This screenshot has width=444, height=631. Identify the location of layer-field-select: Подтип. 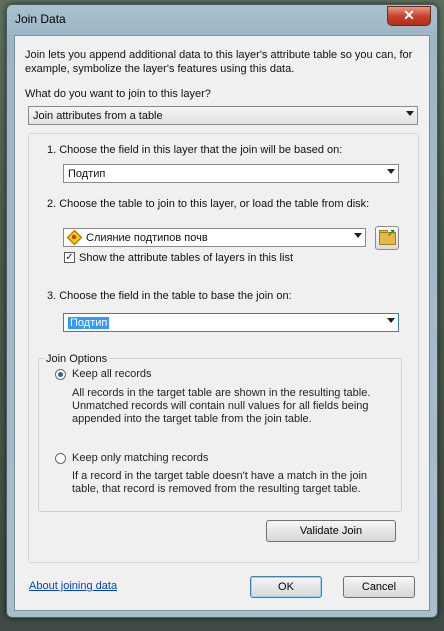
(231, 173).